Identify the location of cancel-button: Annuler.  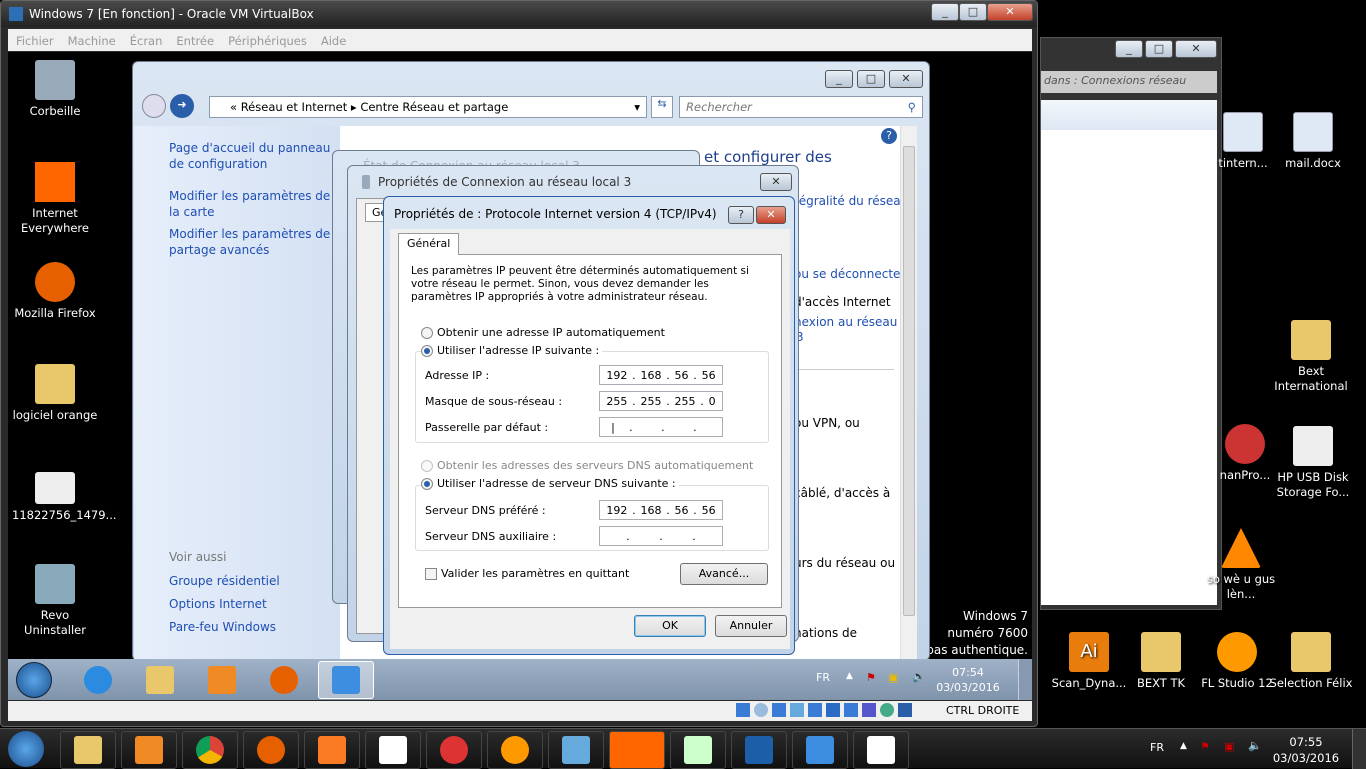
(751, 626).